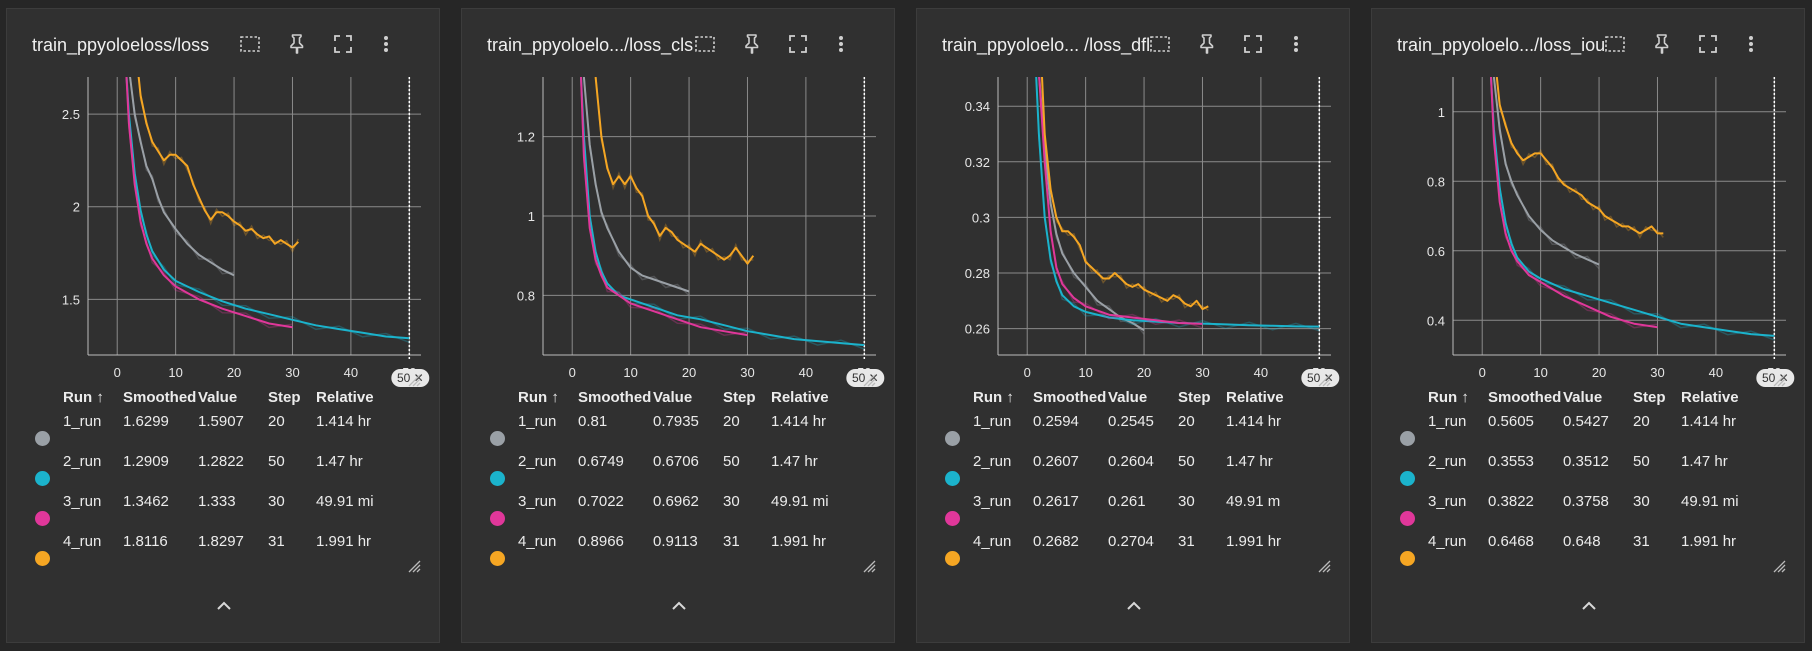 The height and width of the screenshot is (651, 1812). Describe the element at coordinates (1709, 421) in the screenshot. I see `cell-relative: 1.414 hr` at that location.